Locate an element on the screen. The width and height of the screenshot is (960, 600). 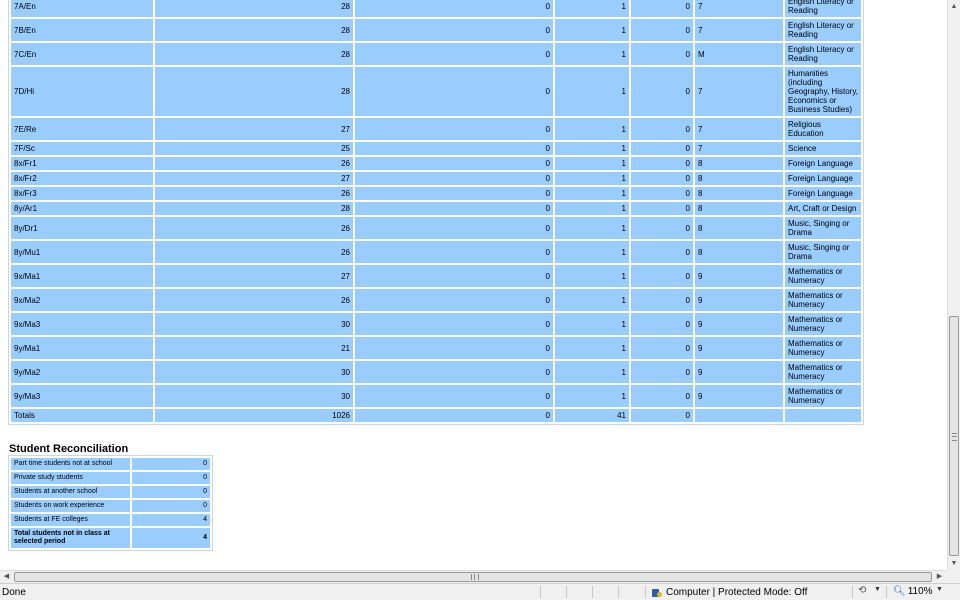
class-size-cell: 30 is located at coordinates (254, 396).